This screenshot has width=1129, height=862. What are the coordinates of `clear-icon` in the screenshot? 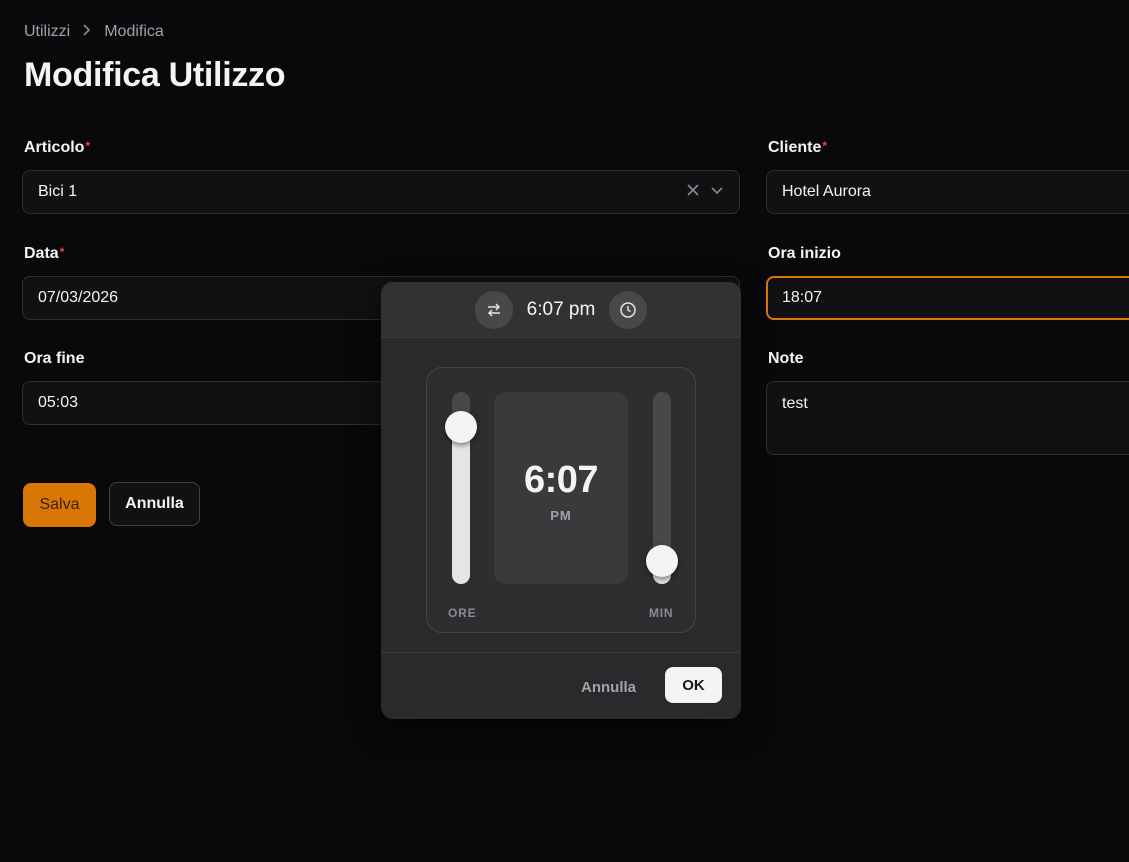 It's located at (693, 192).